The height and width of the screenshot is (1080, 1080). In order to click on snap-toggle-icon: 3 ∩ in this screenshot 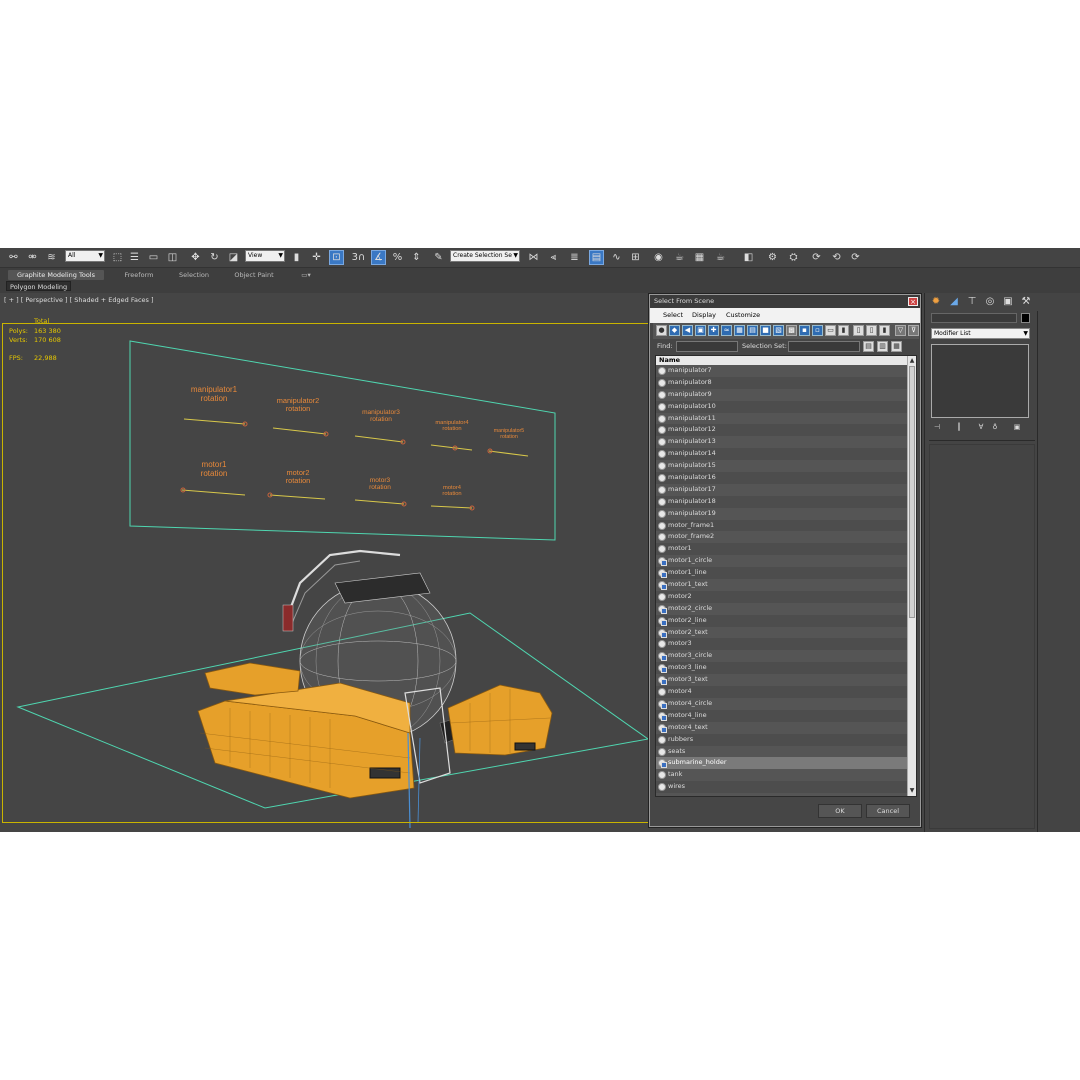, I will do `click(358, 257)`.